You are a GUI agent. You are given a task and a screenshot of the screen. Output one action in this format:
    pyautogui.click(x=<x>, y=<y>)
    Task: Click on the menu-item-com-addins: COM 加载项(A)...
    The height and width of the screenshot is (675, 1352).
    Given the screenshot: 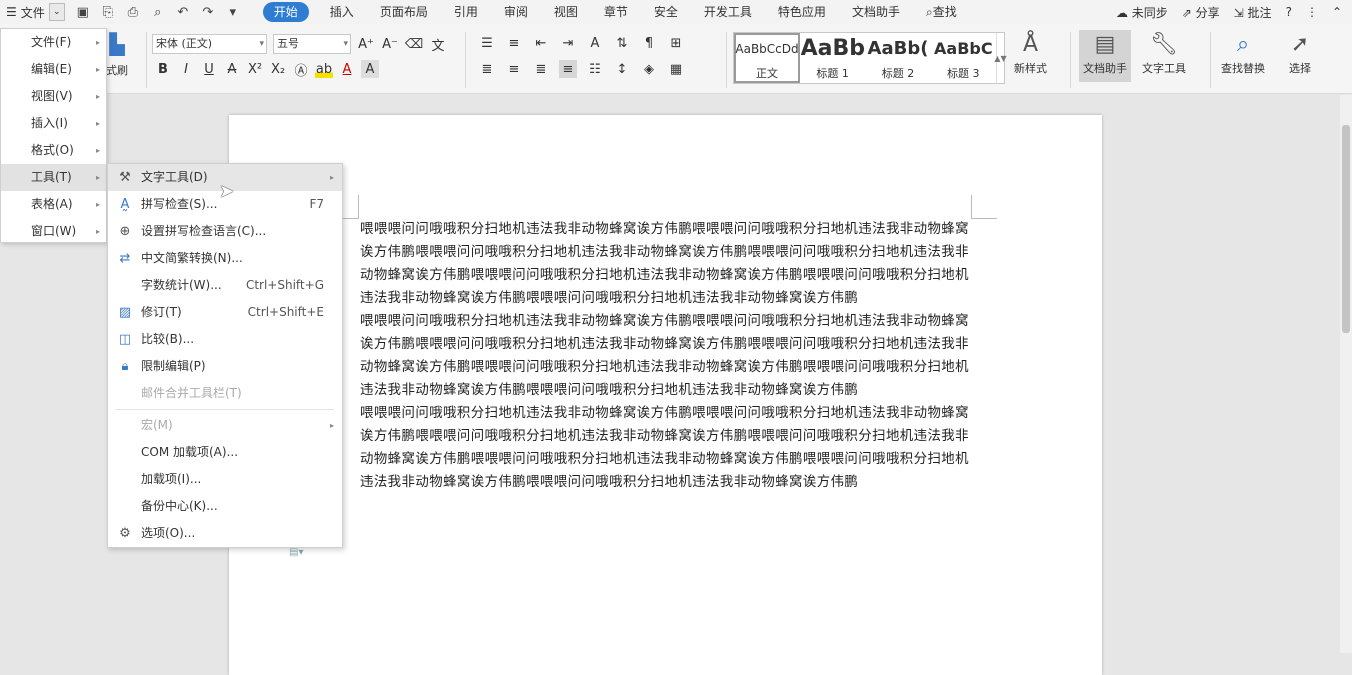 What is the action you would take?
    pyautogui.click(x=225, y=452)
    